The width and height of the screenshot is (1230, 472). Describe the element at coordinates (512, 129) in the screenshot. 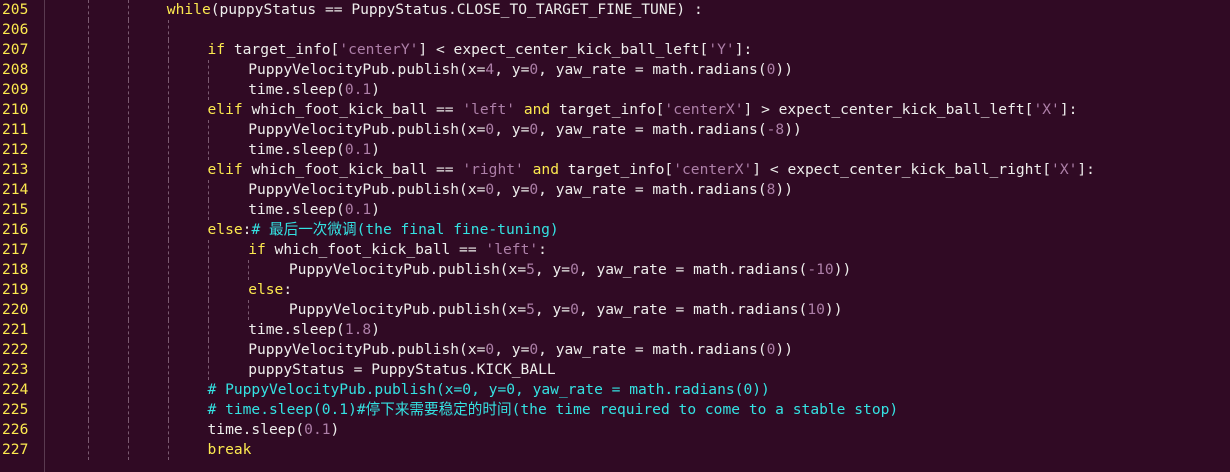

I see `code-token: , y=` at that location.